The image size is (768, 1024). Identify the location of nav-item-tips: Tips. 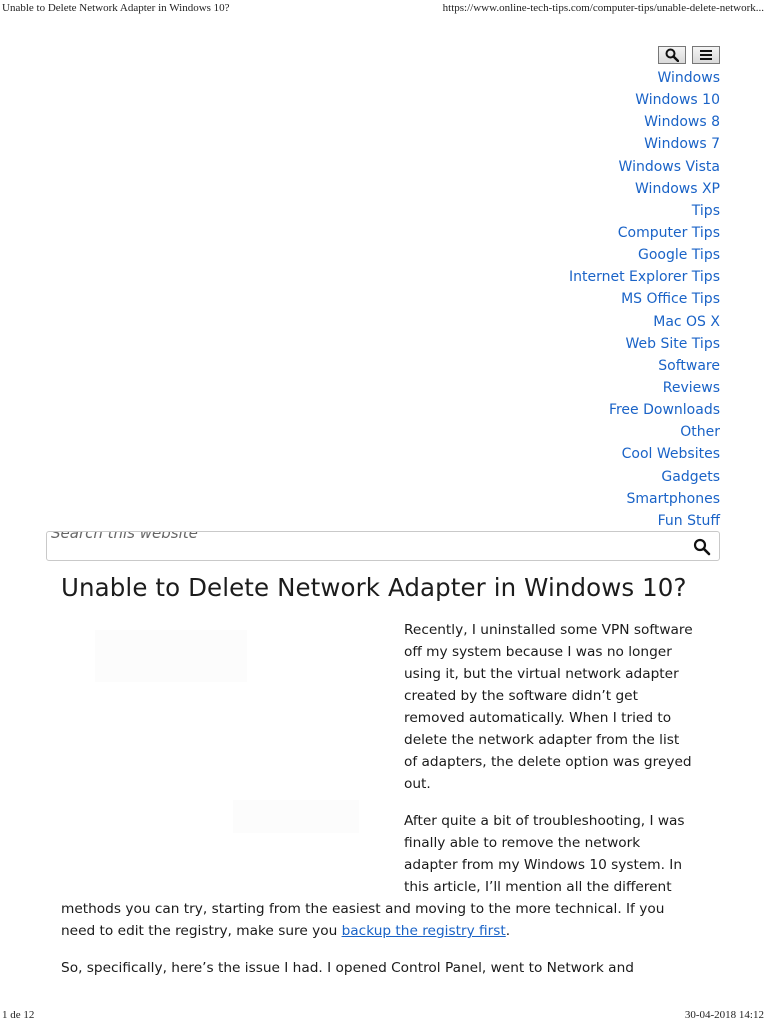
(644, 211).